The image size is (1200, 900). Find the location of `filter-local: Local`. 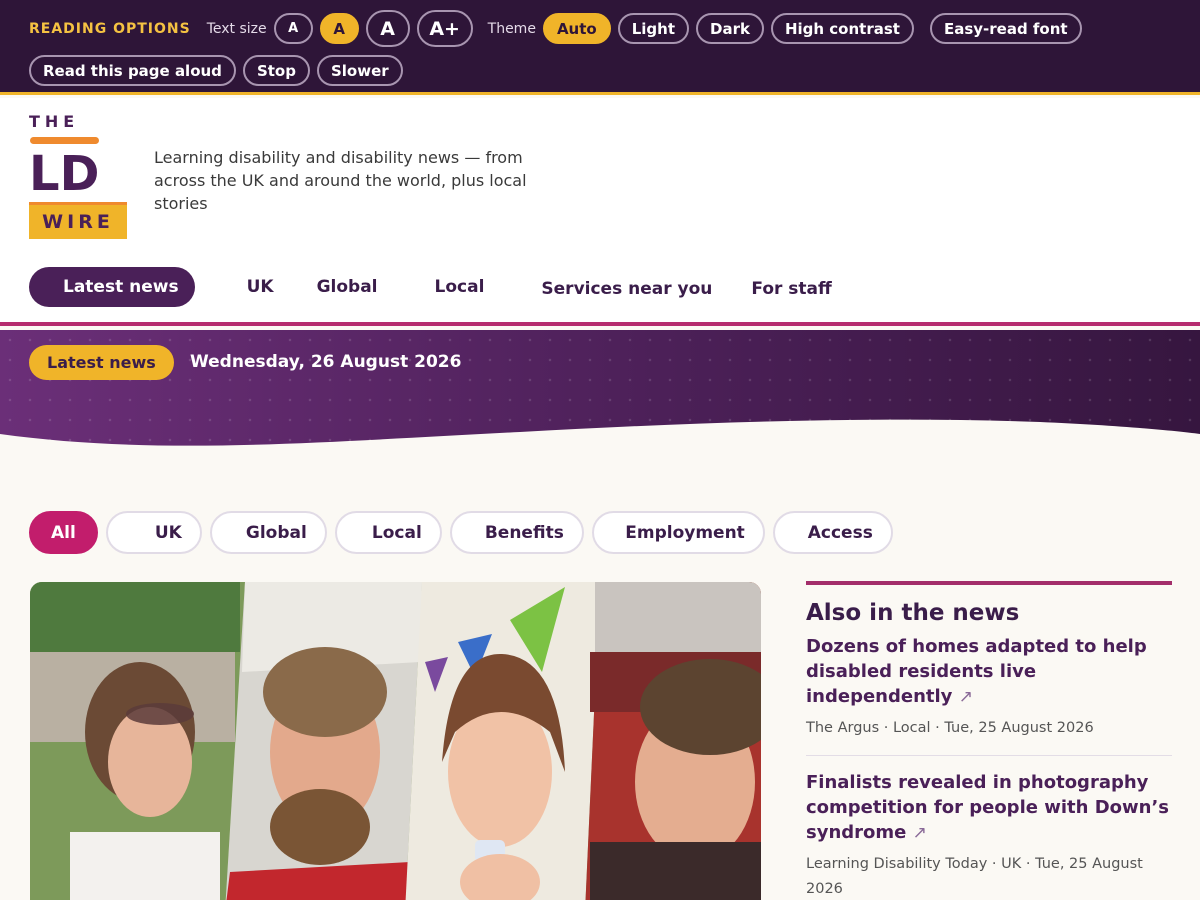

filter-local: Local is located at coordinates (388, 532).